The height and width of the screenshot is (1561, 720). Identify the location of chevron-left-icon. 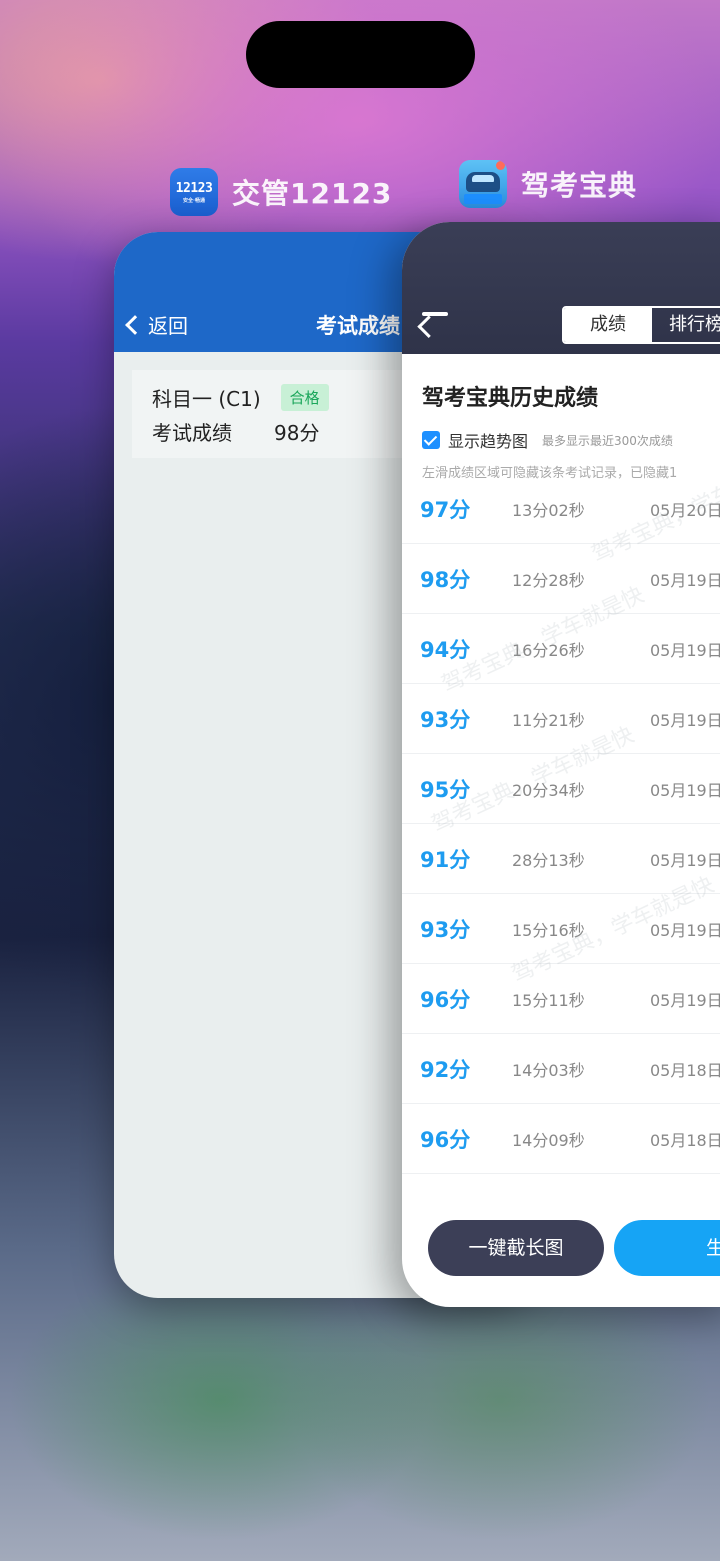
(135, 324).